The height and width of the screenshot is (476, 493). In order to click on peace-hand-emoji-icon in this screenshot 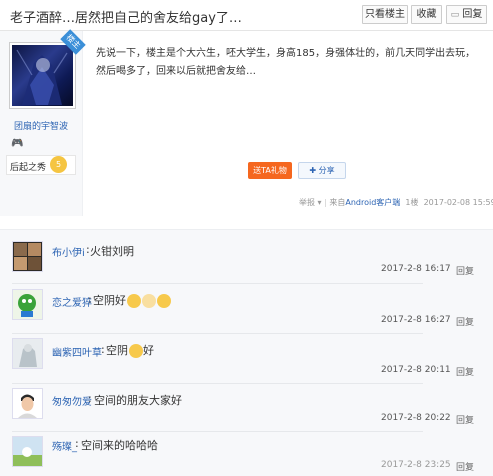, I will do `click(149, 301)`.